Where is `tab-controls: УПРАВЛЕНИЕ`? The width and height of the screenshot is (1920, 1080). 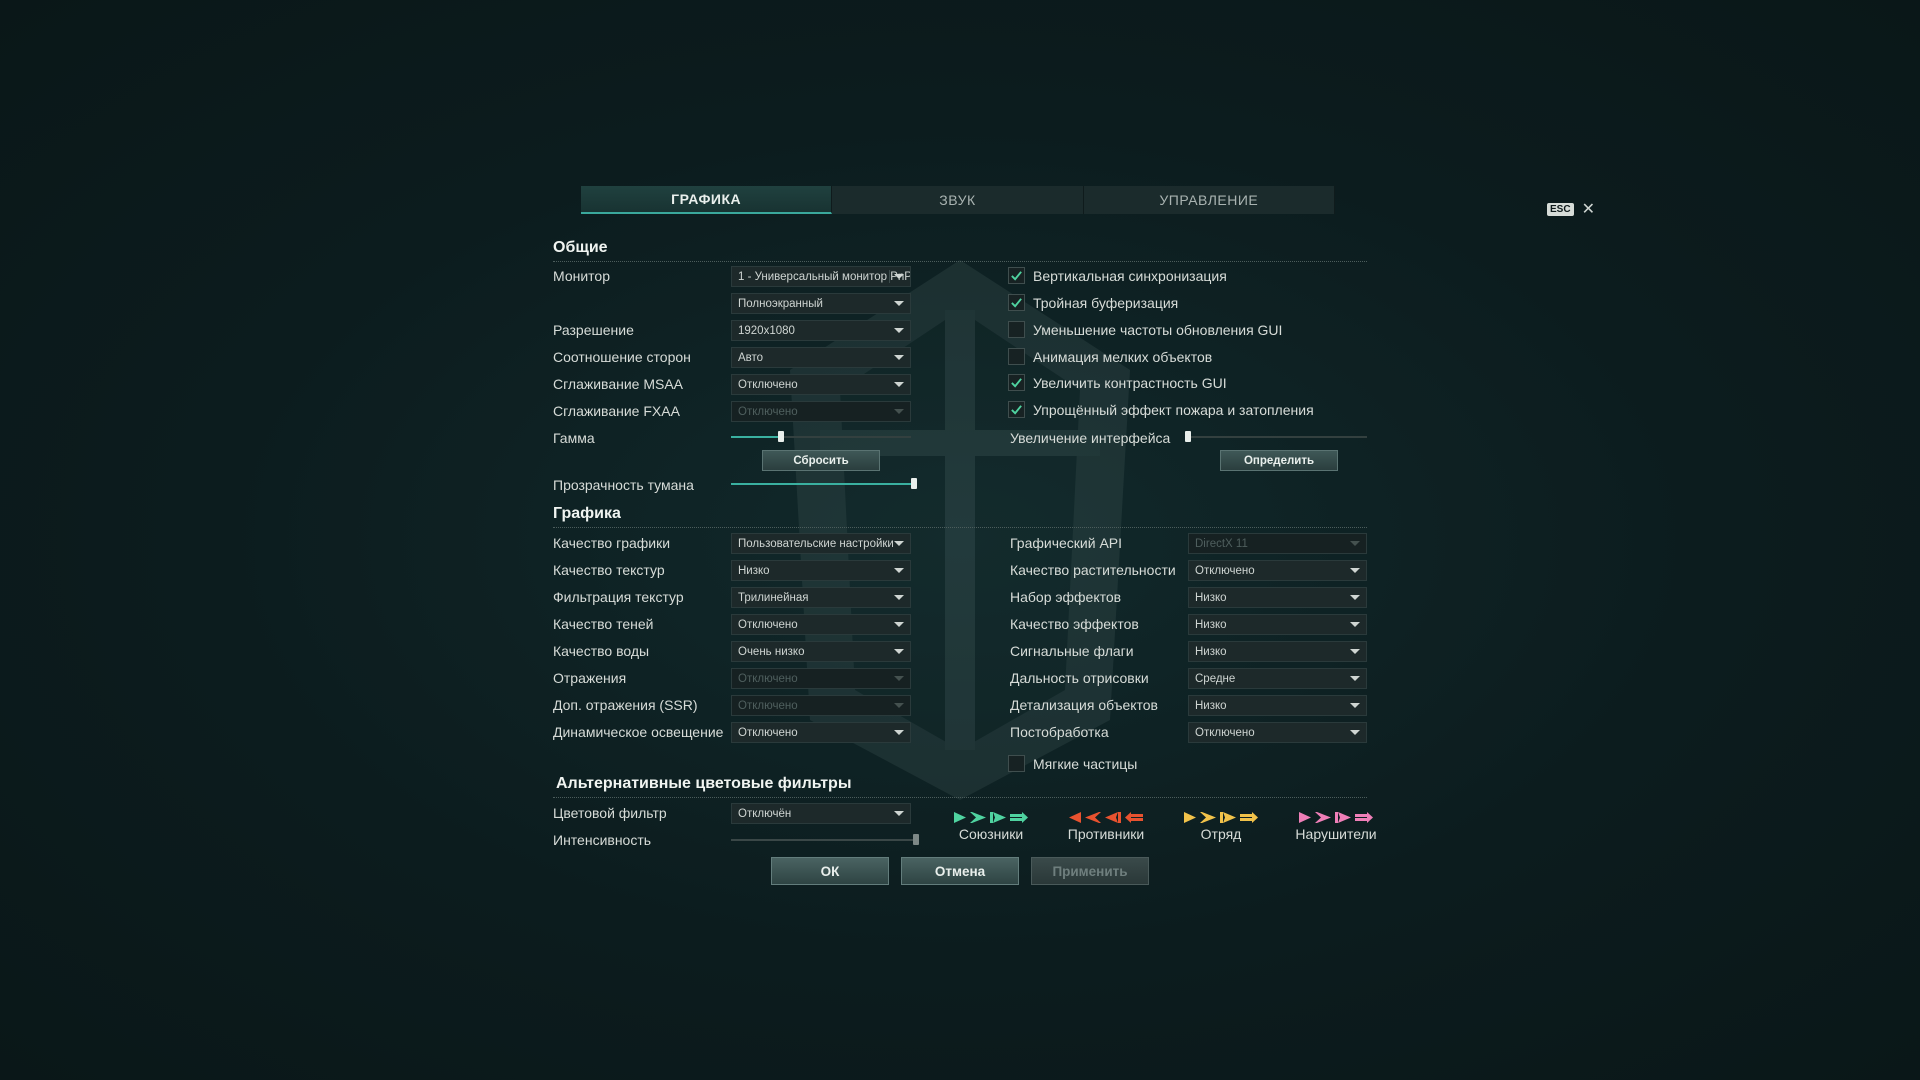 tab-controls: УПРАВЛЕНИЕ is located at coordinates (1209, 200).